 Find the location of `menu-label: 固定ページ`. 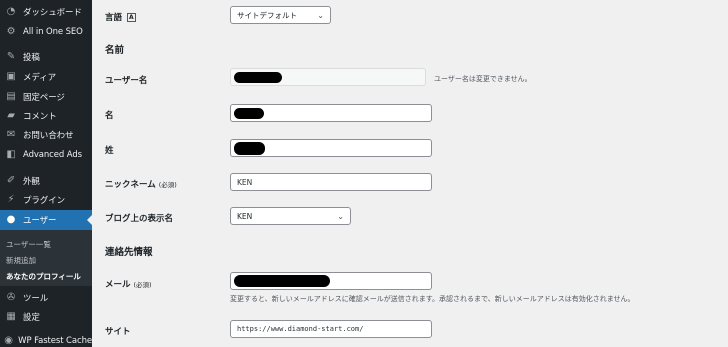

menu-label: 固定ページ is located at coordinates (44, 98).